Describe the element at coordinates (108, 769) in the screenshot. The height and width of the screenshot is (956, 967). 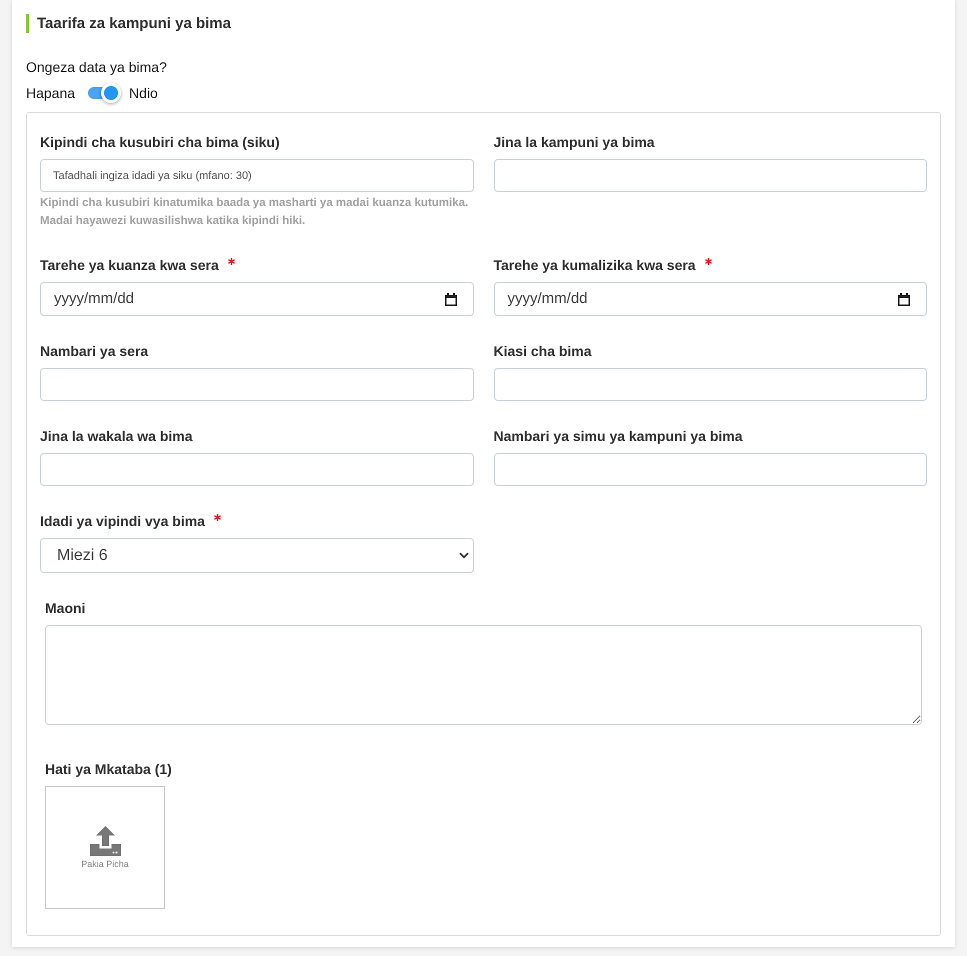
I see `field-label: Hati ya Mkataba (1)` at that location.